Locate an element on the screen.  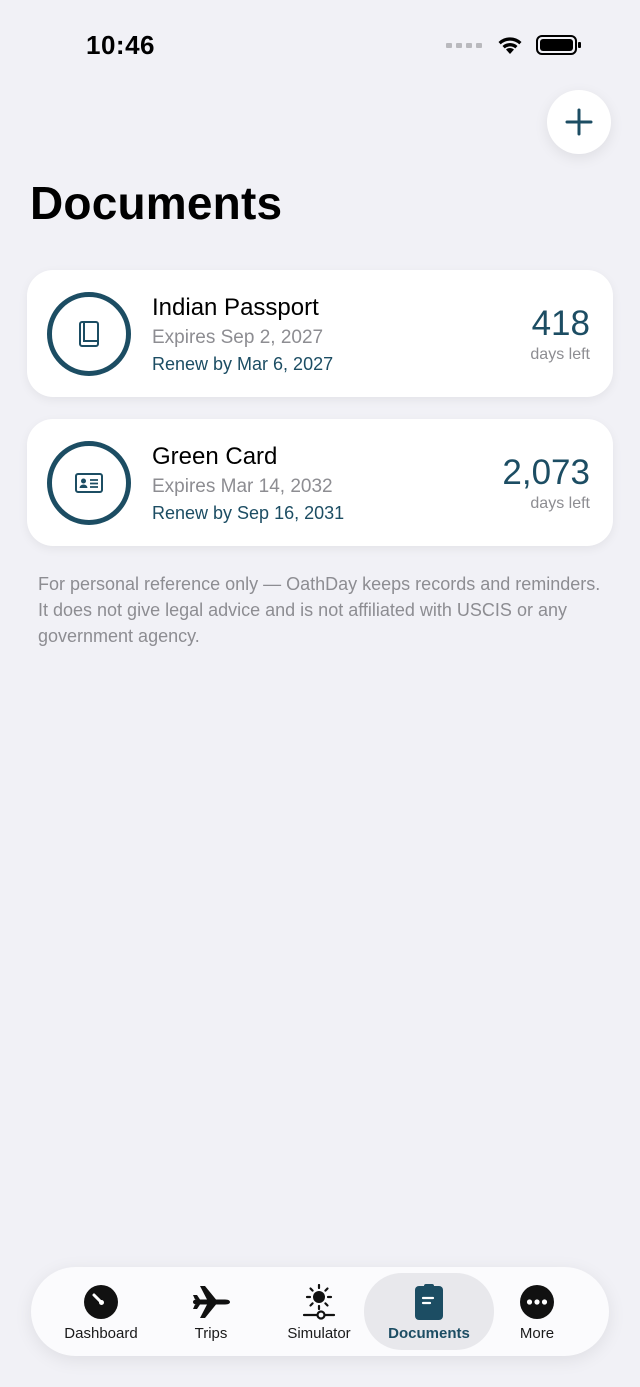
tab-more: More is located at coordinates (537, 1311).